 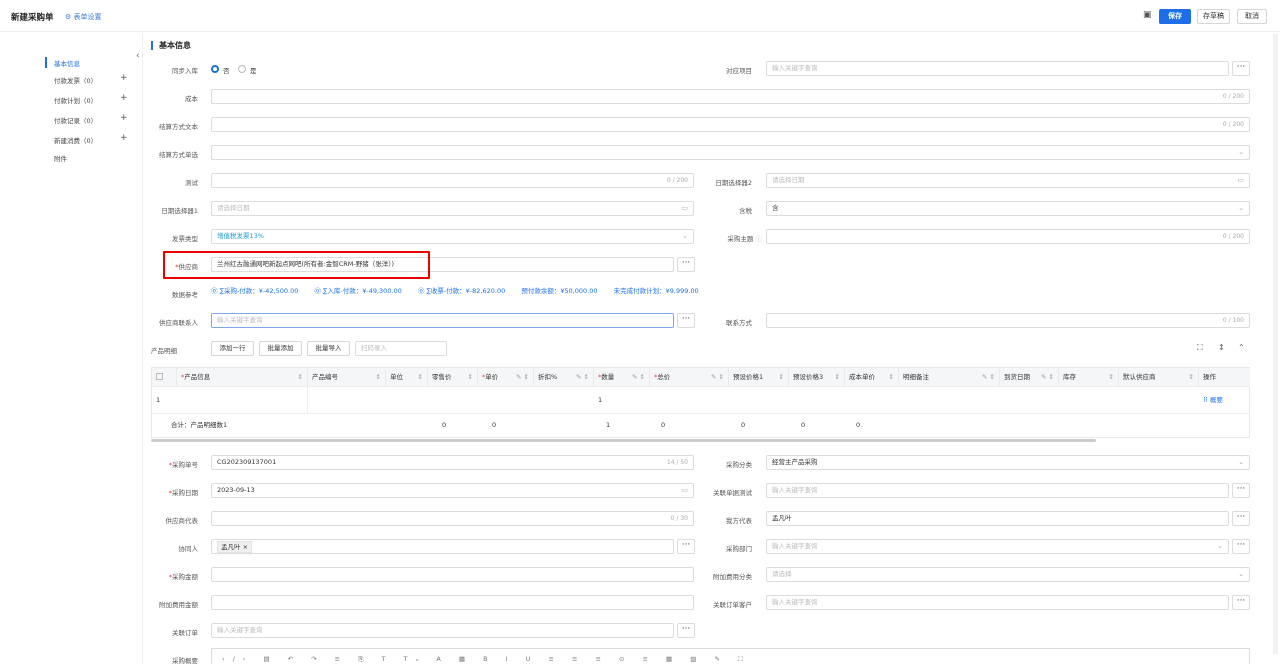 I want to click on col-stock: 库存 ⇕, so click(x=1089, y=377).